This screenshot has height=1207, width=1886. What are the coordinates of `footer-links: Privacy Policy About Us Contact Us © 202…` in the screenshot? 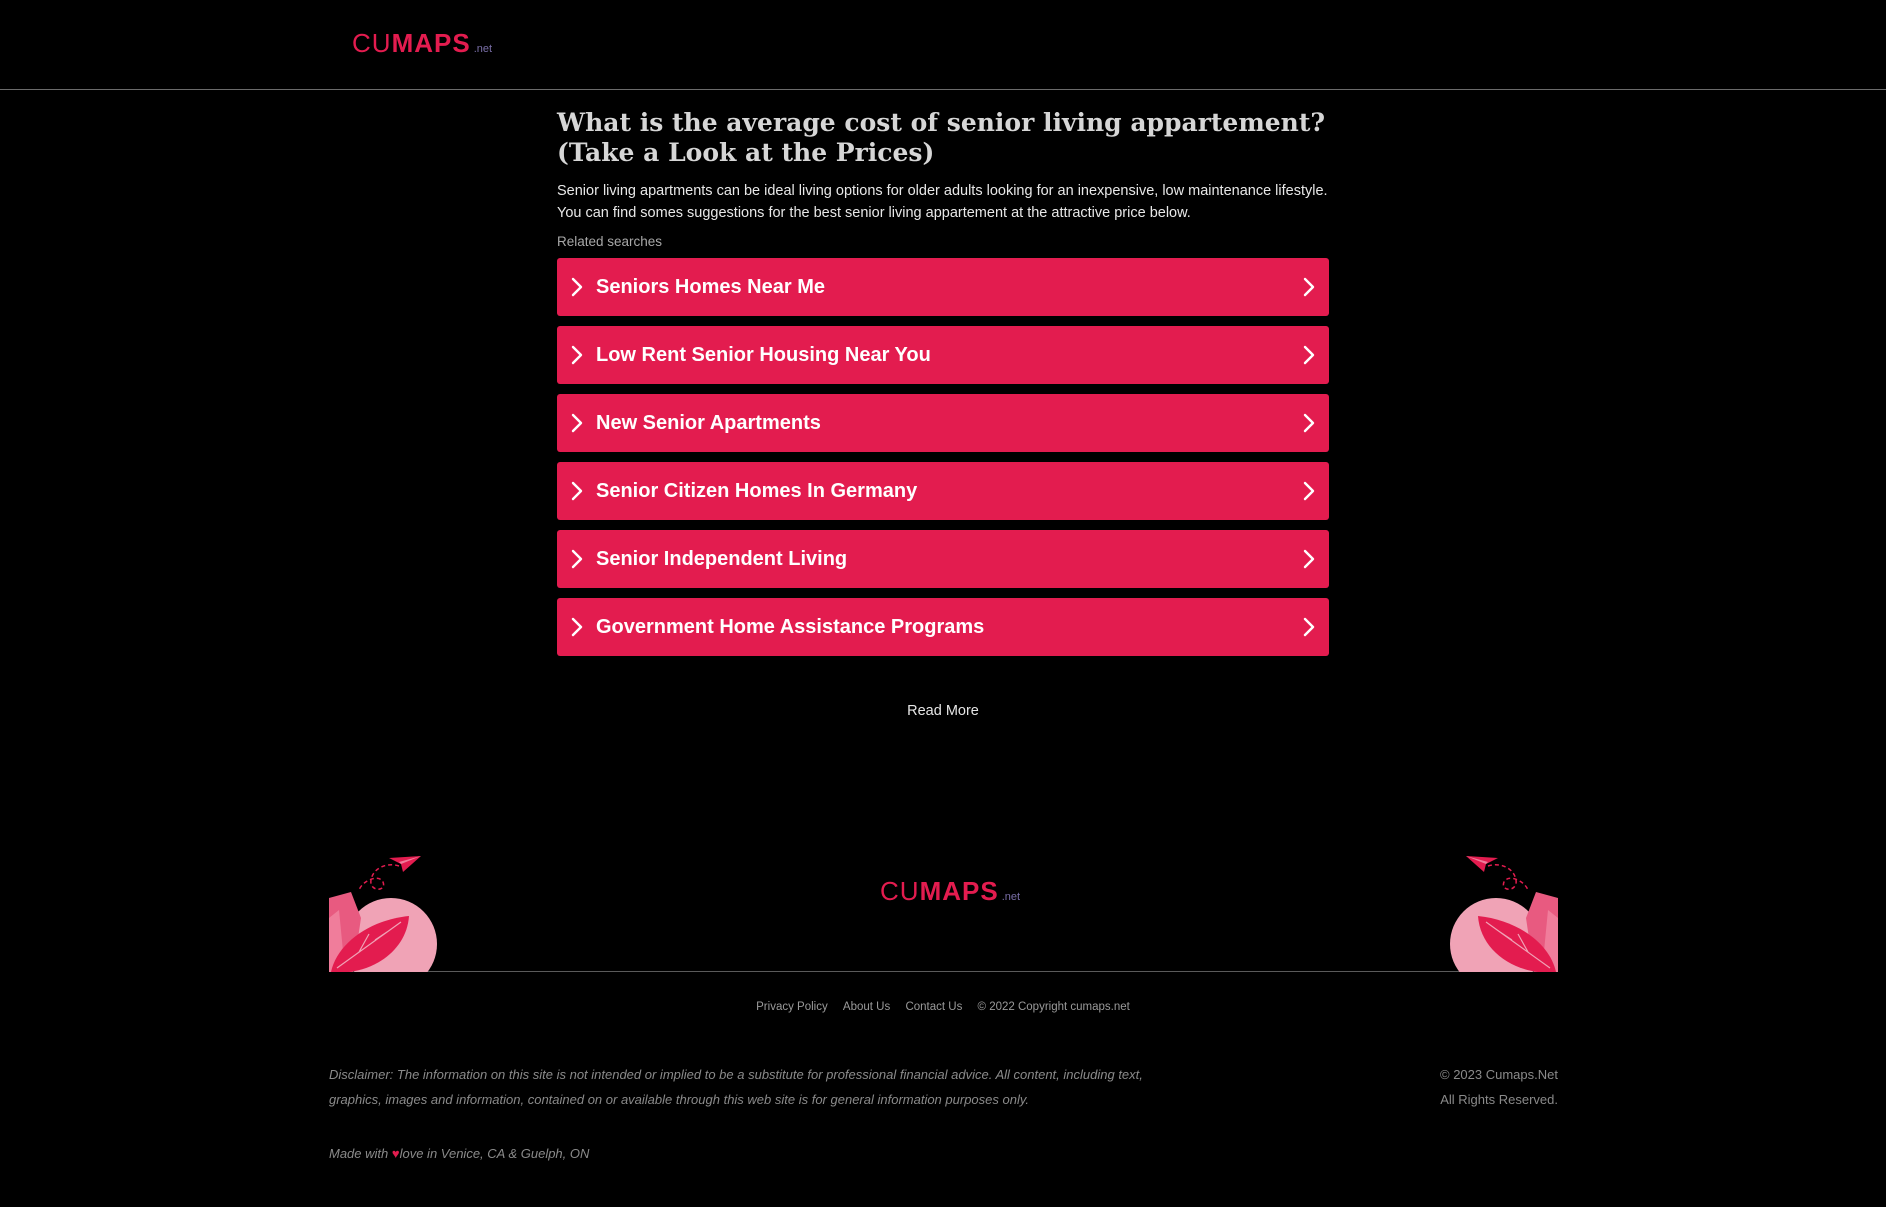 It's located at (943, 1007).